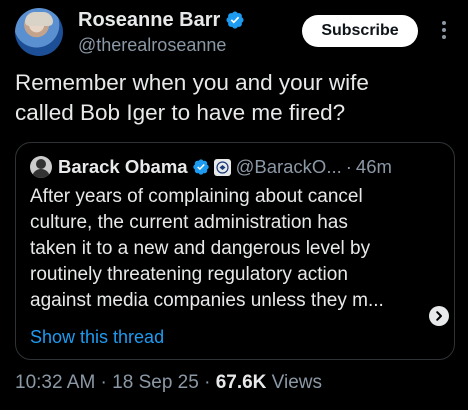  I want to click on quoted-line: After years of complaining about cancel, so click(196, 196).